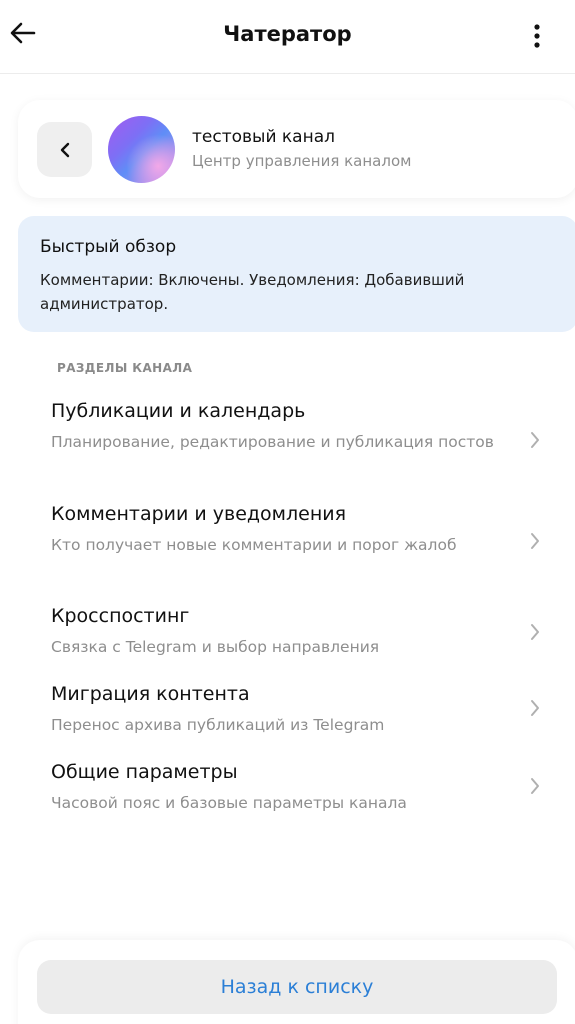 The width and height of the screenshot is (575, 1024). I want to click on channel-subtitle: Центр управления каналом, so click(302, 161).